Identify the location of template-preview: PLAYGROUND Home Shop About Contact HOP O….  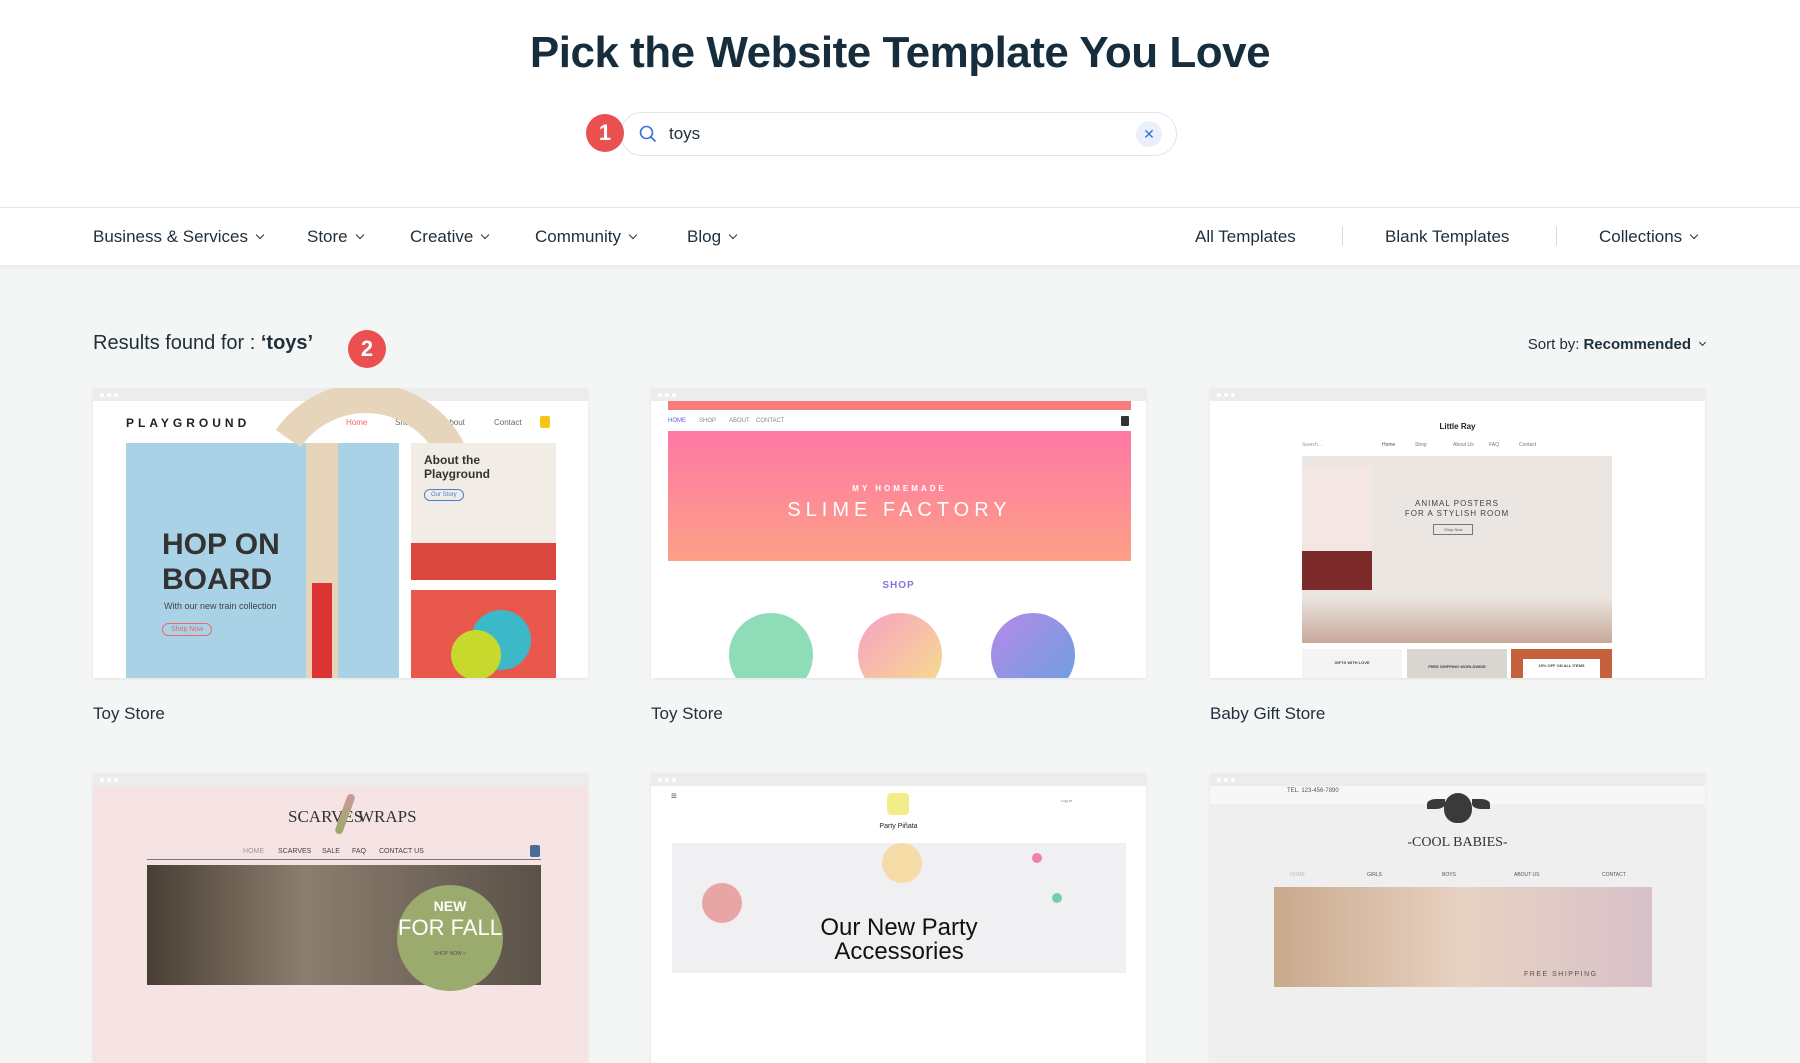
(340, 533).